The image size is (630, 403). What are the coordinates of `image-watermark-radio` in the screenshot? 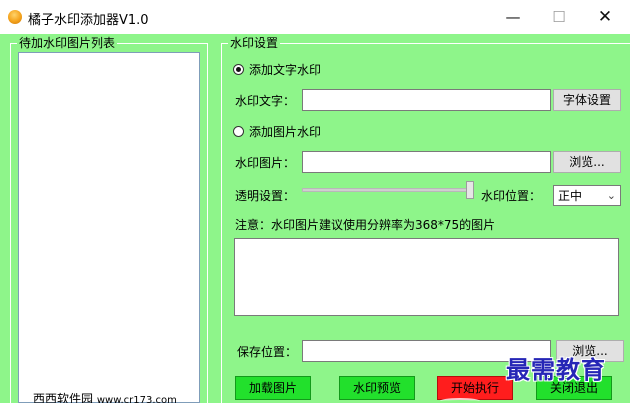 It's located at (238, 131).